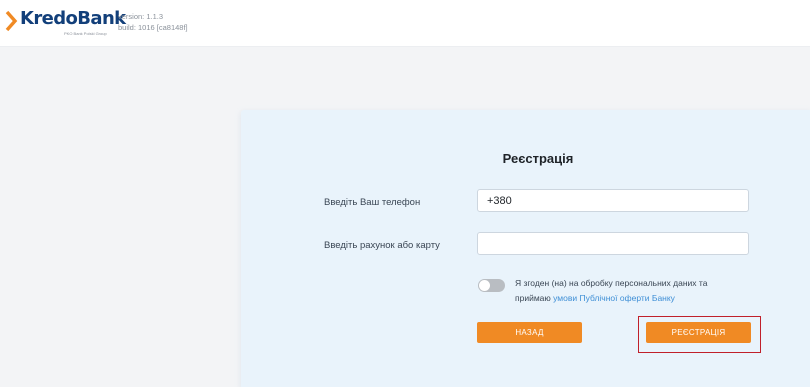 The width and height of the screenshot is (810, 387). I want to click on page-title: Реєстрація, so click(538, 158).